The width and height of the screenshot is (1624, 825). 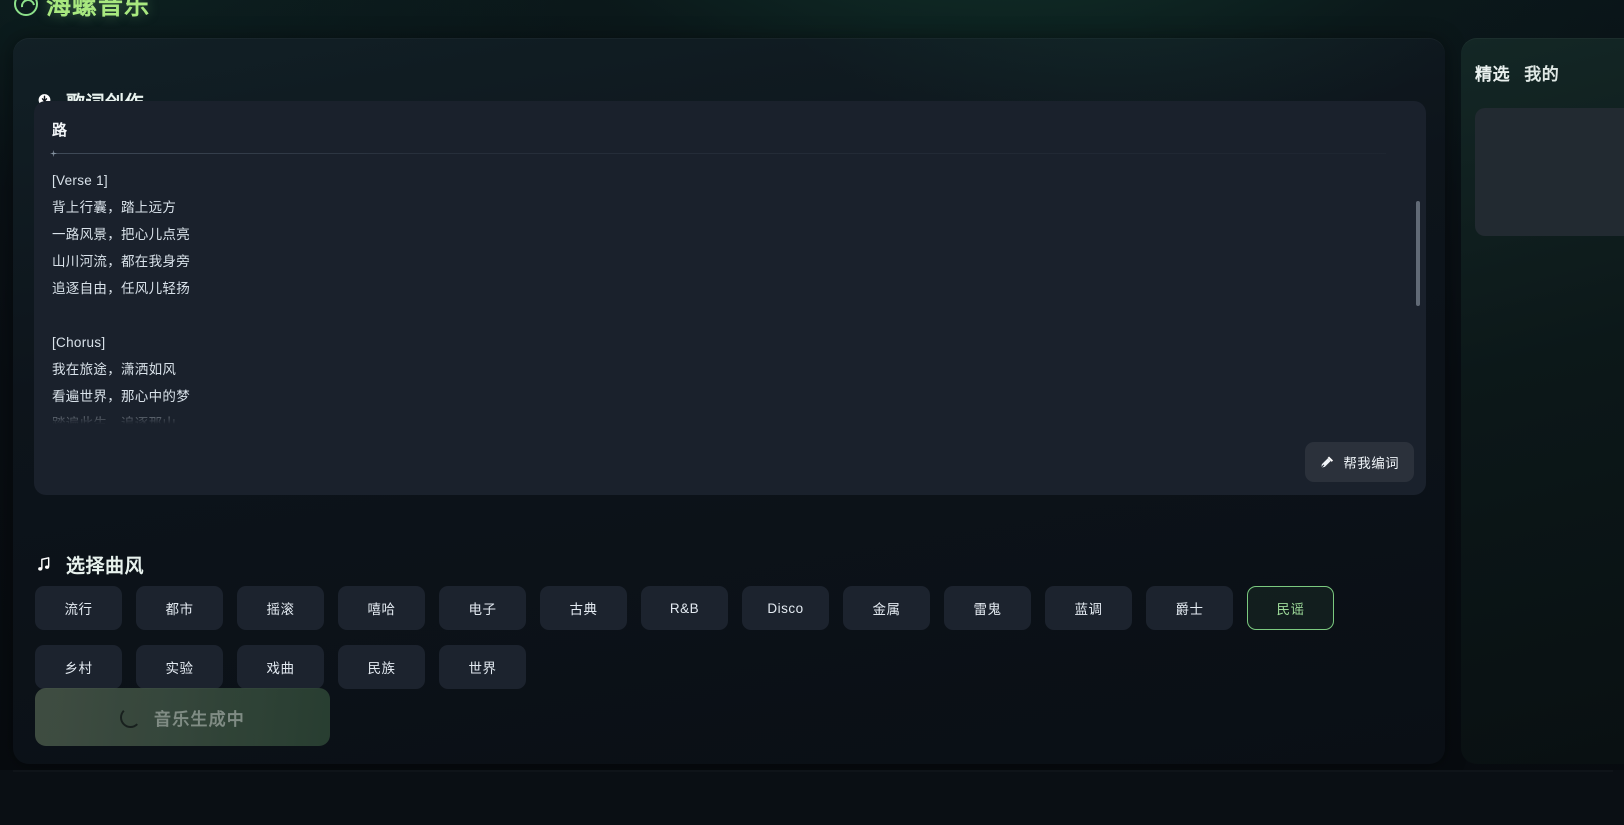 I want to click on genre-section-title: 选择曲风, so click(x=105, y=566).